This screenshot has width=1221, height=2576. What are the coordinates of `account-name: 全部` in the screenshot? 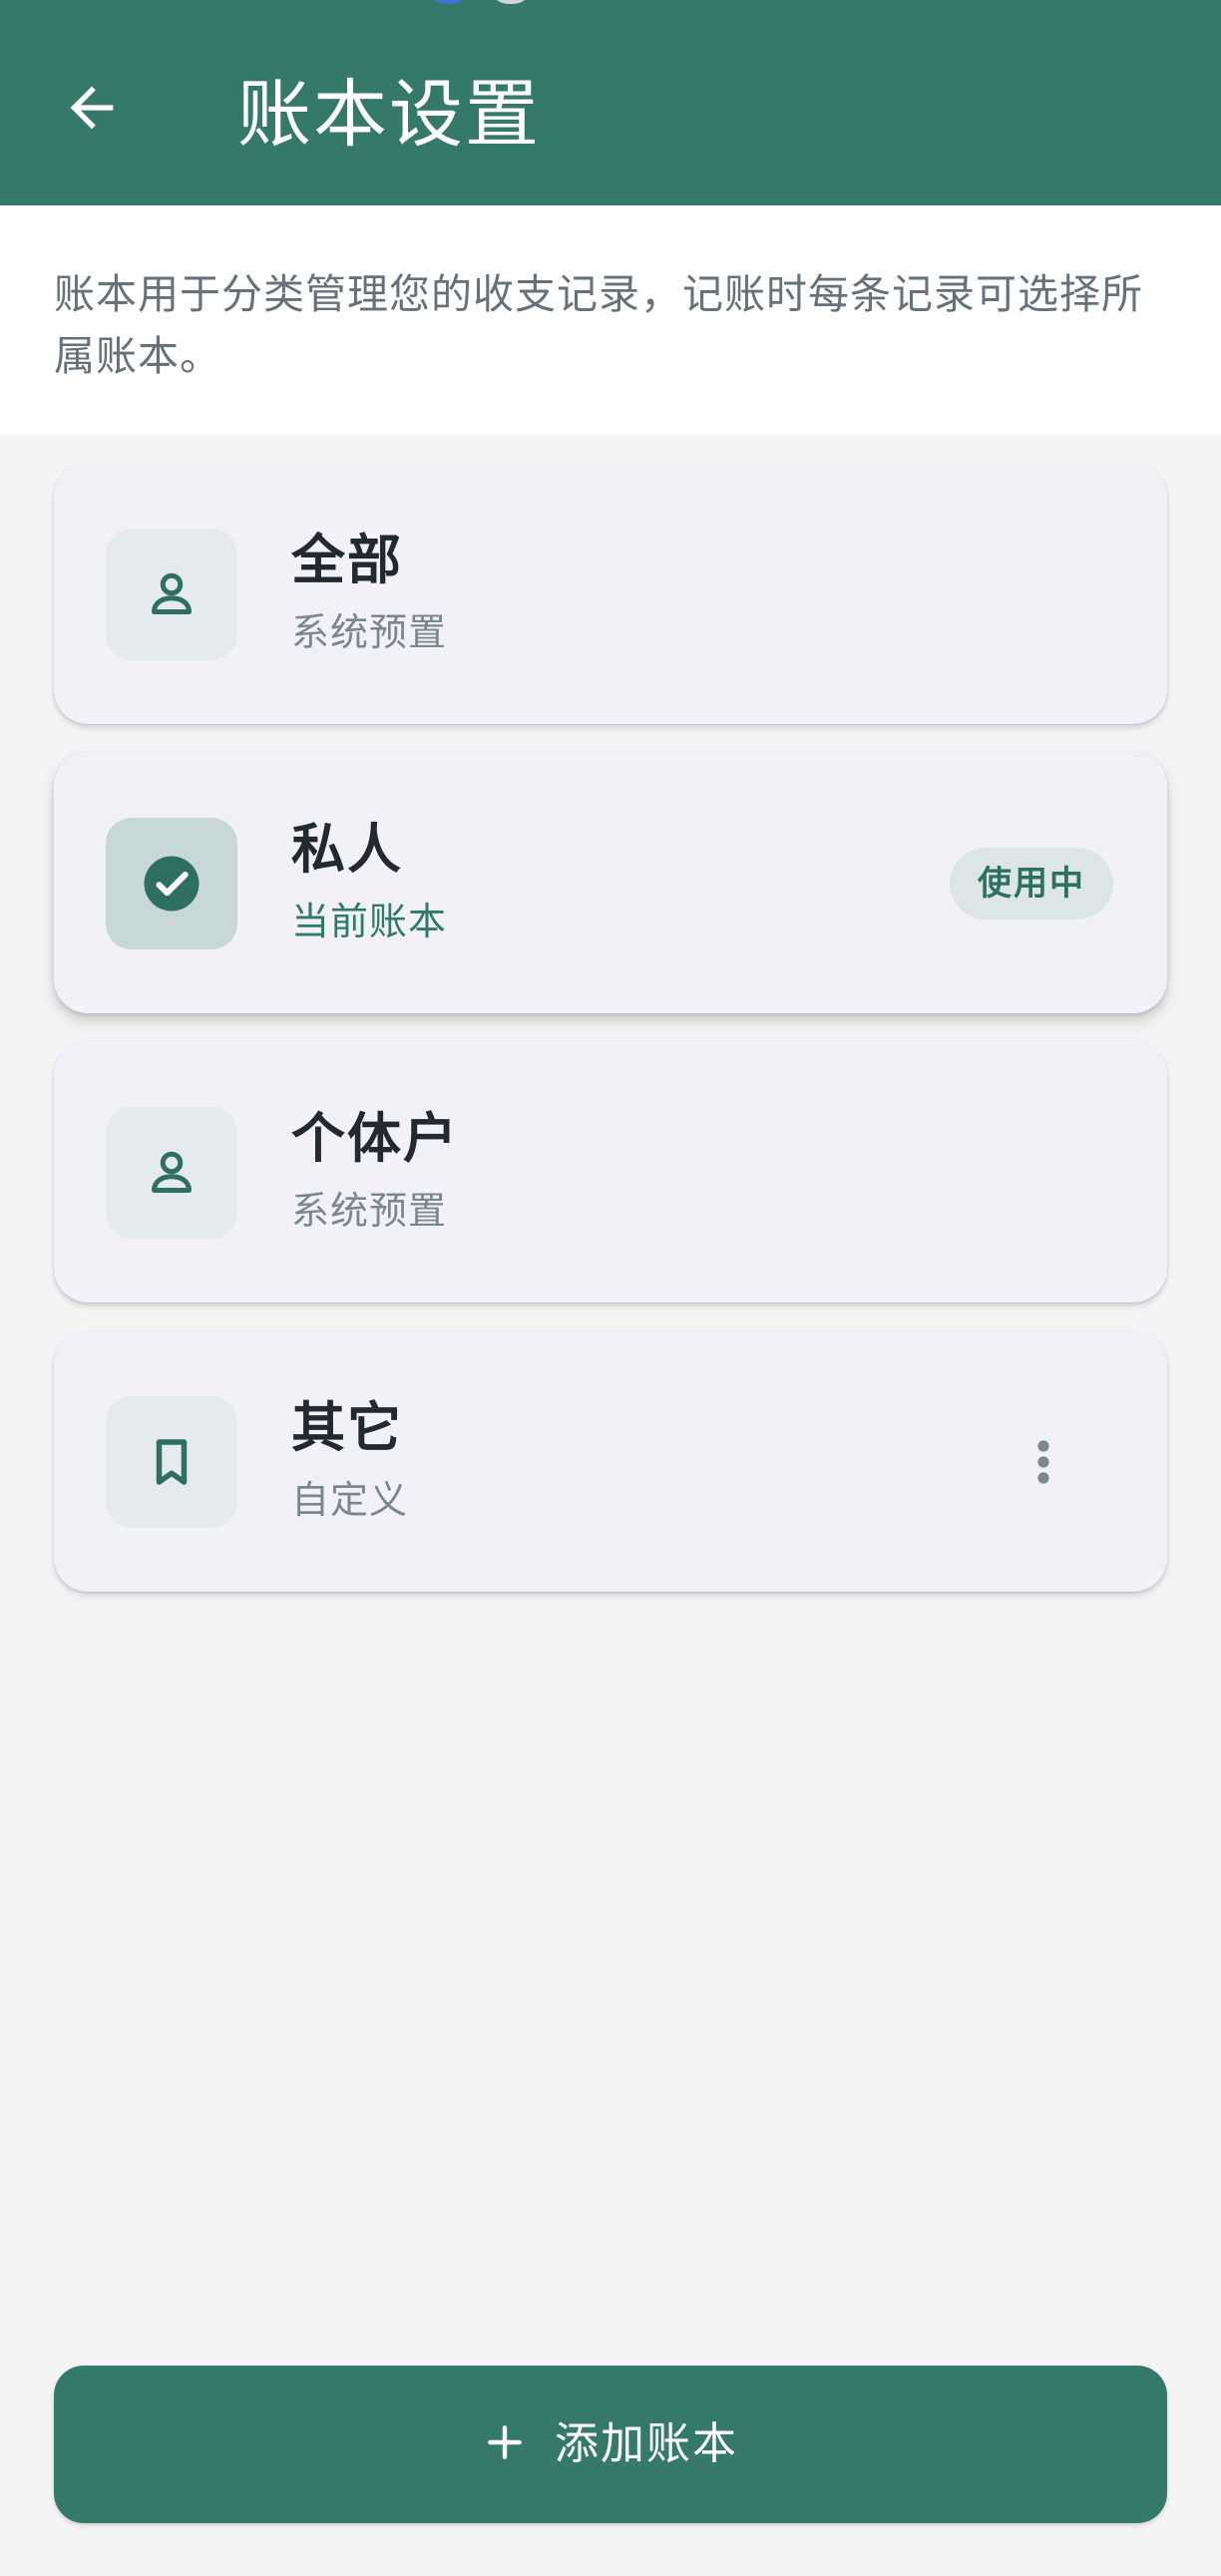 It's located at (347, 560).